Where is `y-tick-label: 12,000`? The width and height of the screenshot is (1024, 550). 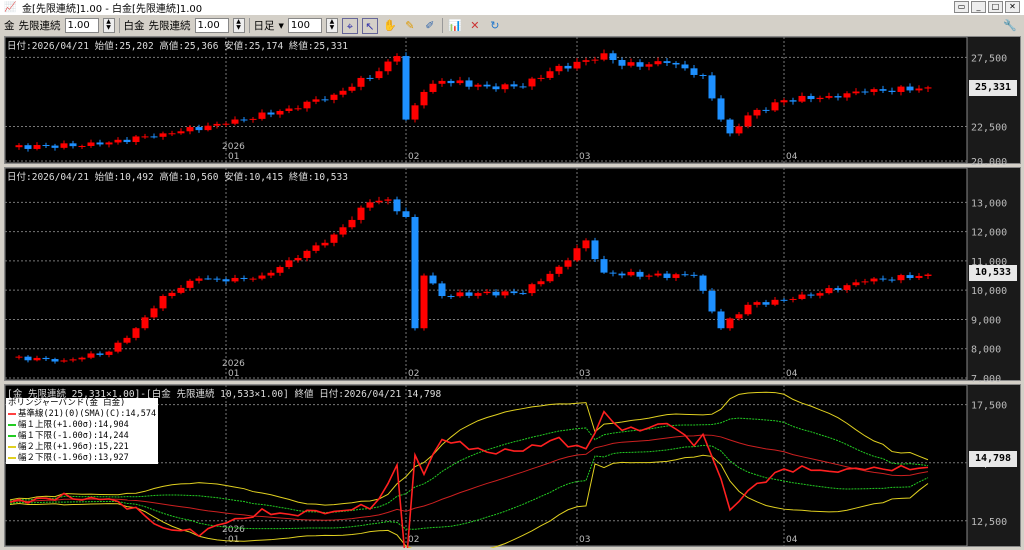 y-tick-label: 12,000 is located at coordinates (989, 233).